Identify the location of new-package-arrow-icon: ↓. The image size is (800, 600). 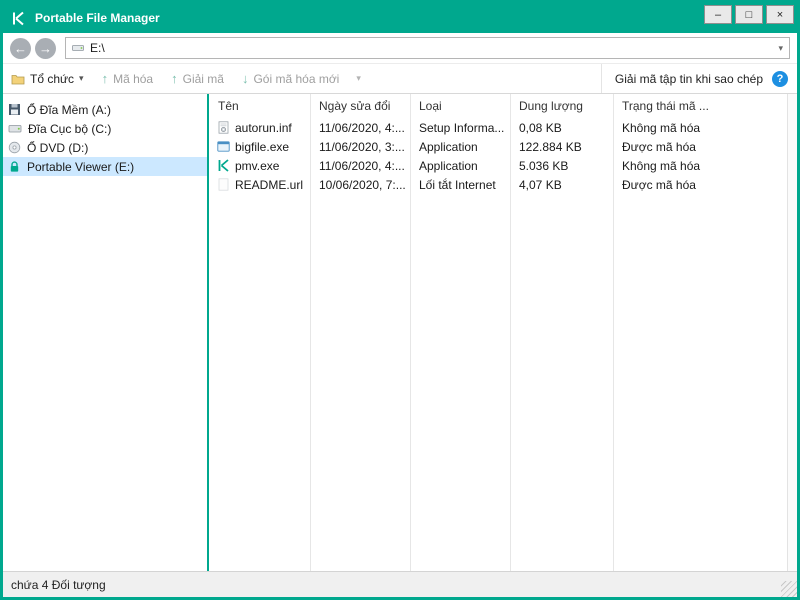
(245, 78).